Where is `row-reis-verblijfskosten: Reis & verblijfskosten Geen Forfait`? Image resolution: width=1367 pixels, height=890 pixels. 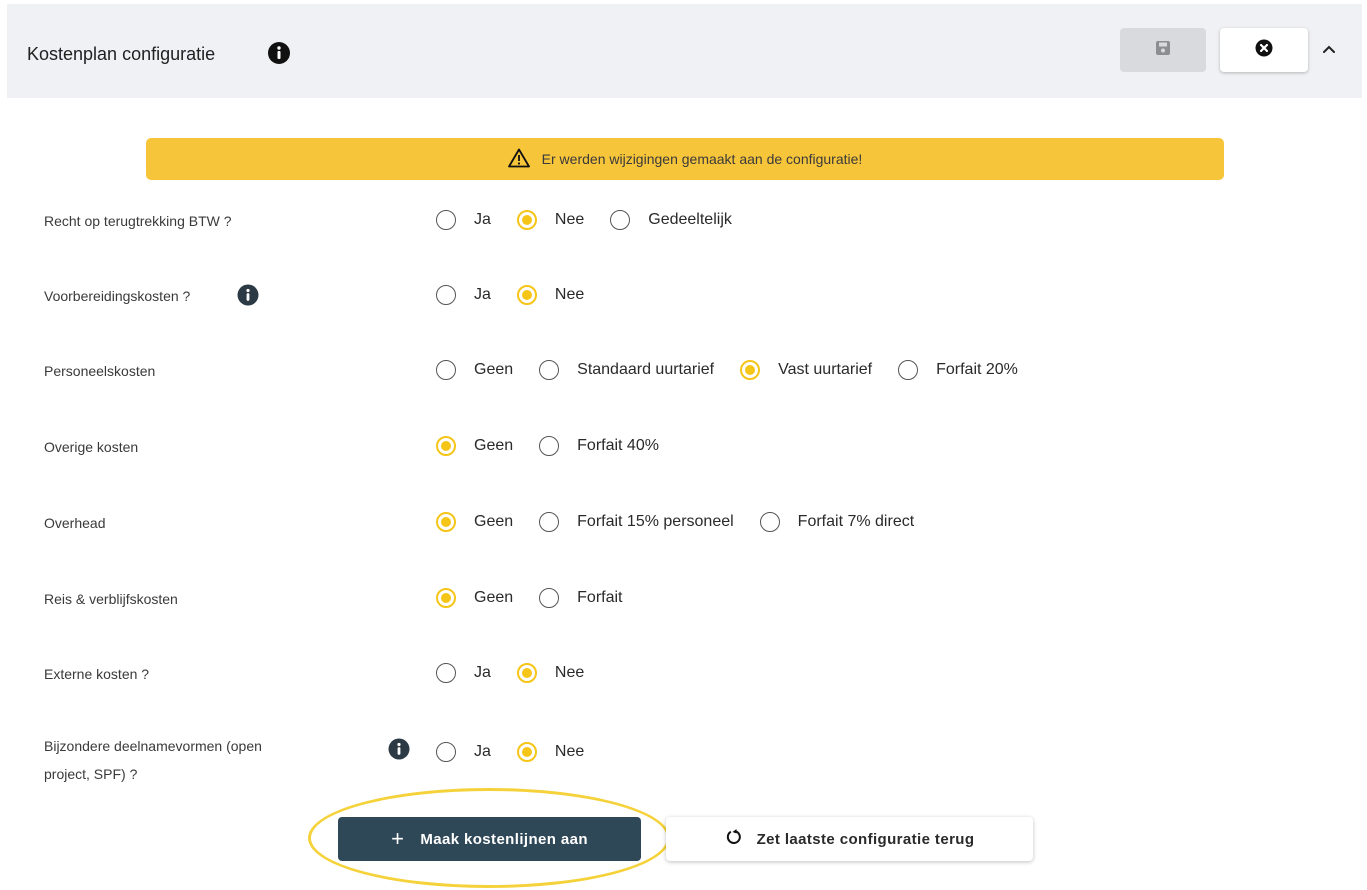 row-reis-verblijfskosten: Reis & verblijfskosten Geen Forfait is located at coordinates (683, 598).